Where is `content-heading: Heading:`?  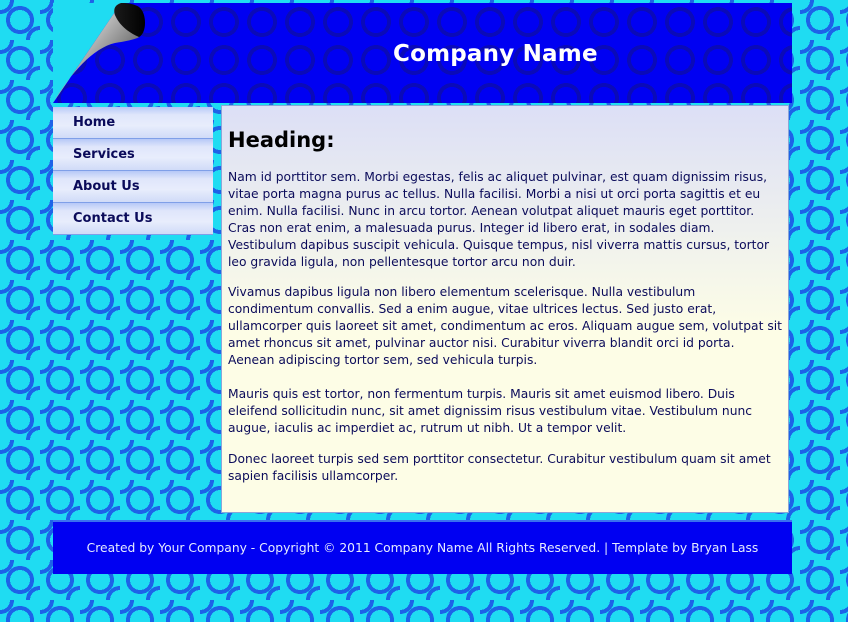 content-heading: Heading: is located at coordinates (281, 140).